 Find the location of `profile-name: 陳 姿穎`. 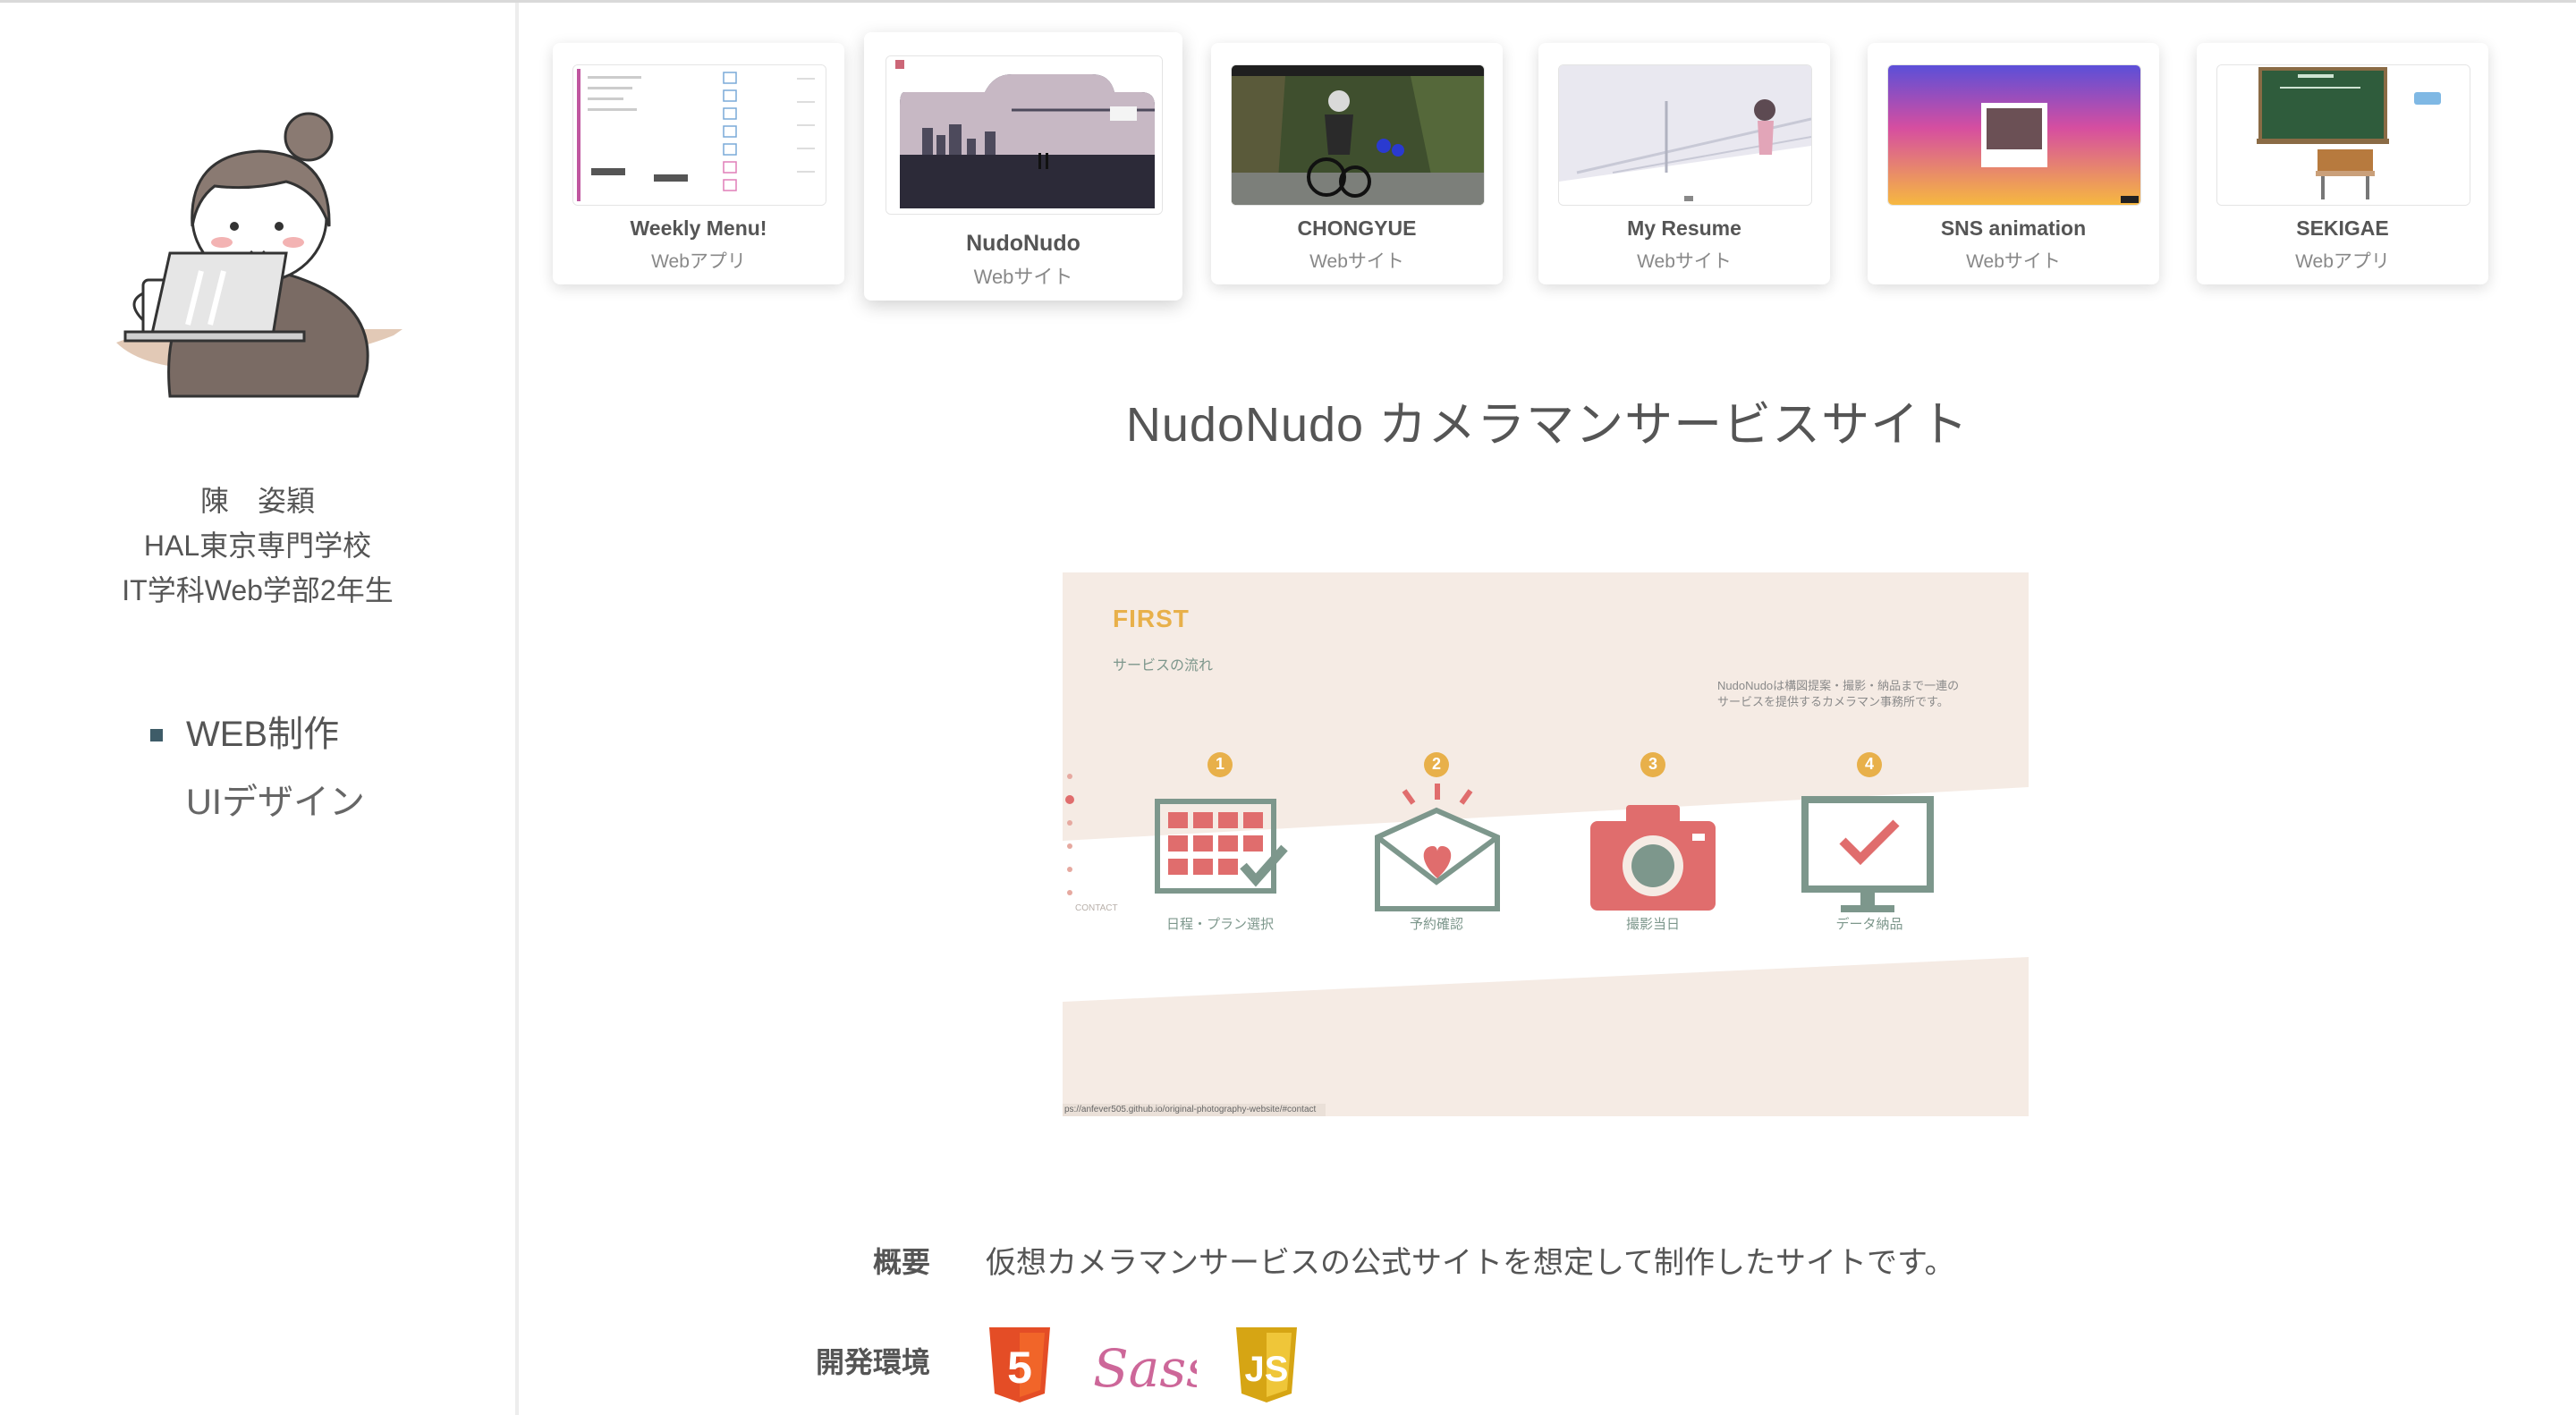

profile-name: 陳 姿穎 is located at coordinates (257, 501).